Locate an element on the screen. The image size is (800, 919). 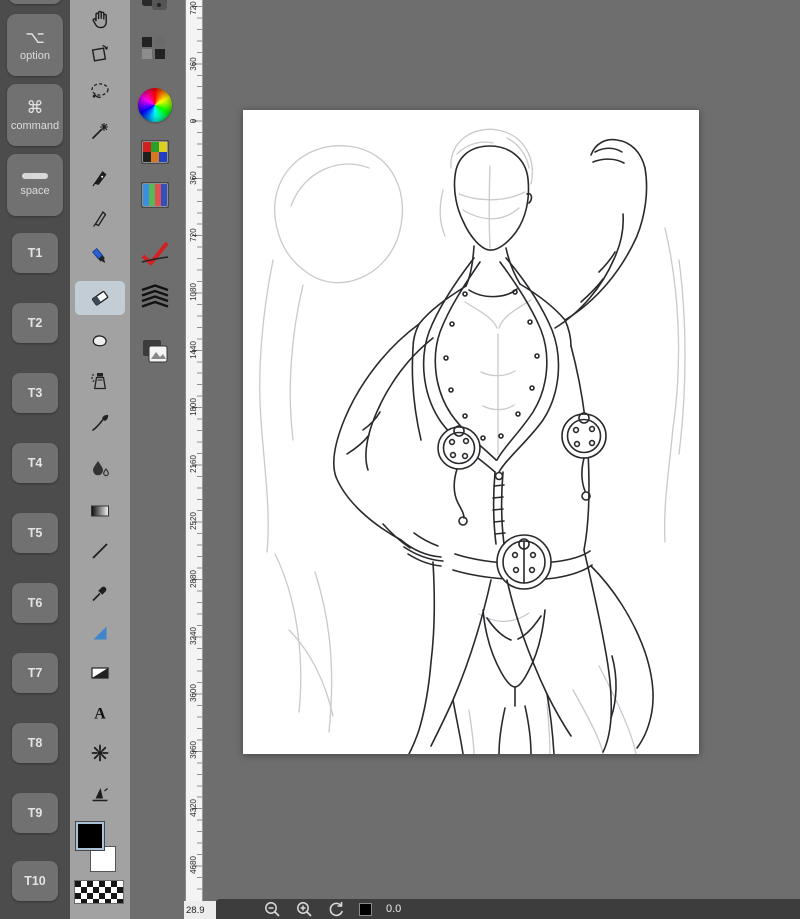
magic-wand-tool-button is located at coordinates (100, 131).